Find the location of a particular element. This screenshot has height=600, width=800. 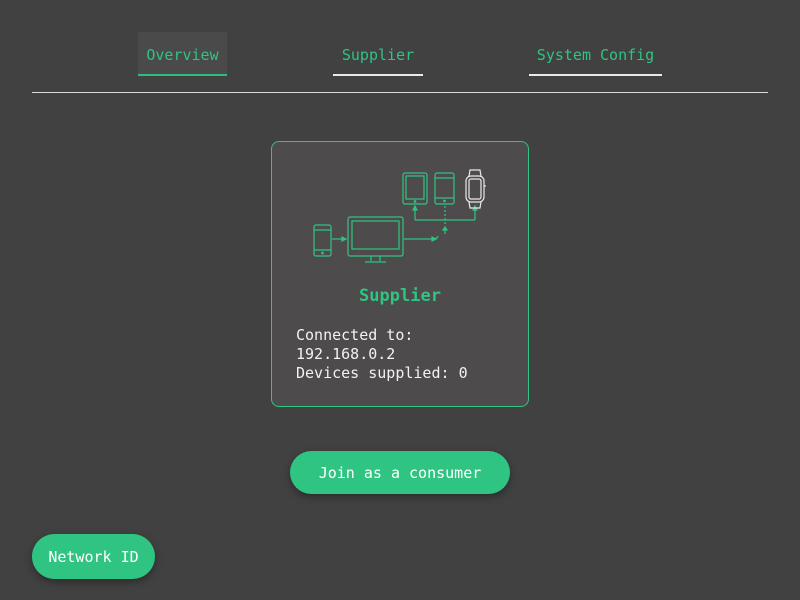

tab-supplier: Supplier is located at coordinates (378, 54).